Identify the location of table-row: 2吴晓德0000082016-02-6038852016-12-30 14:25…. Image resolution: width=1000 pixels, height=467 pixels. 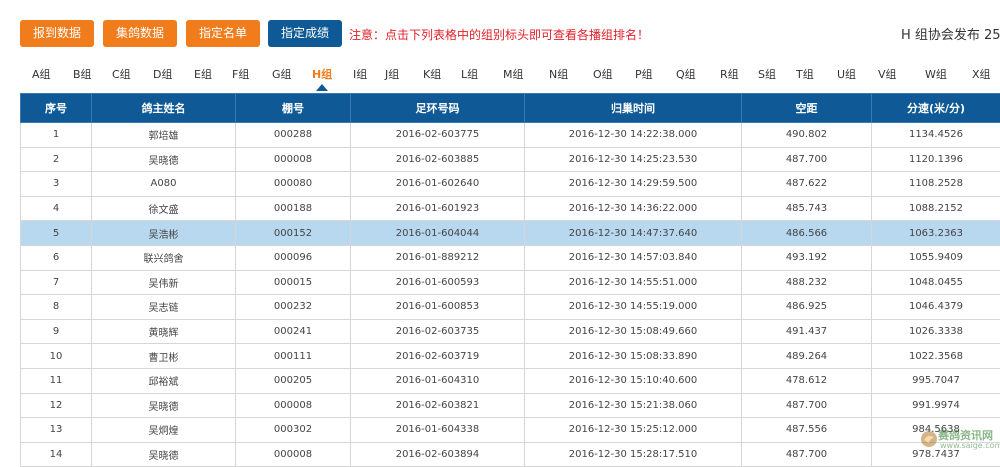
(510, 159).